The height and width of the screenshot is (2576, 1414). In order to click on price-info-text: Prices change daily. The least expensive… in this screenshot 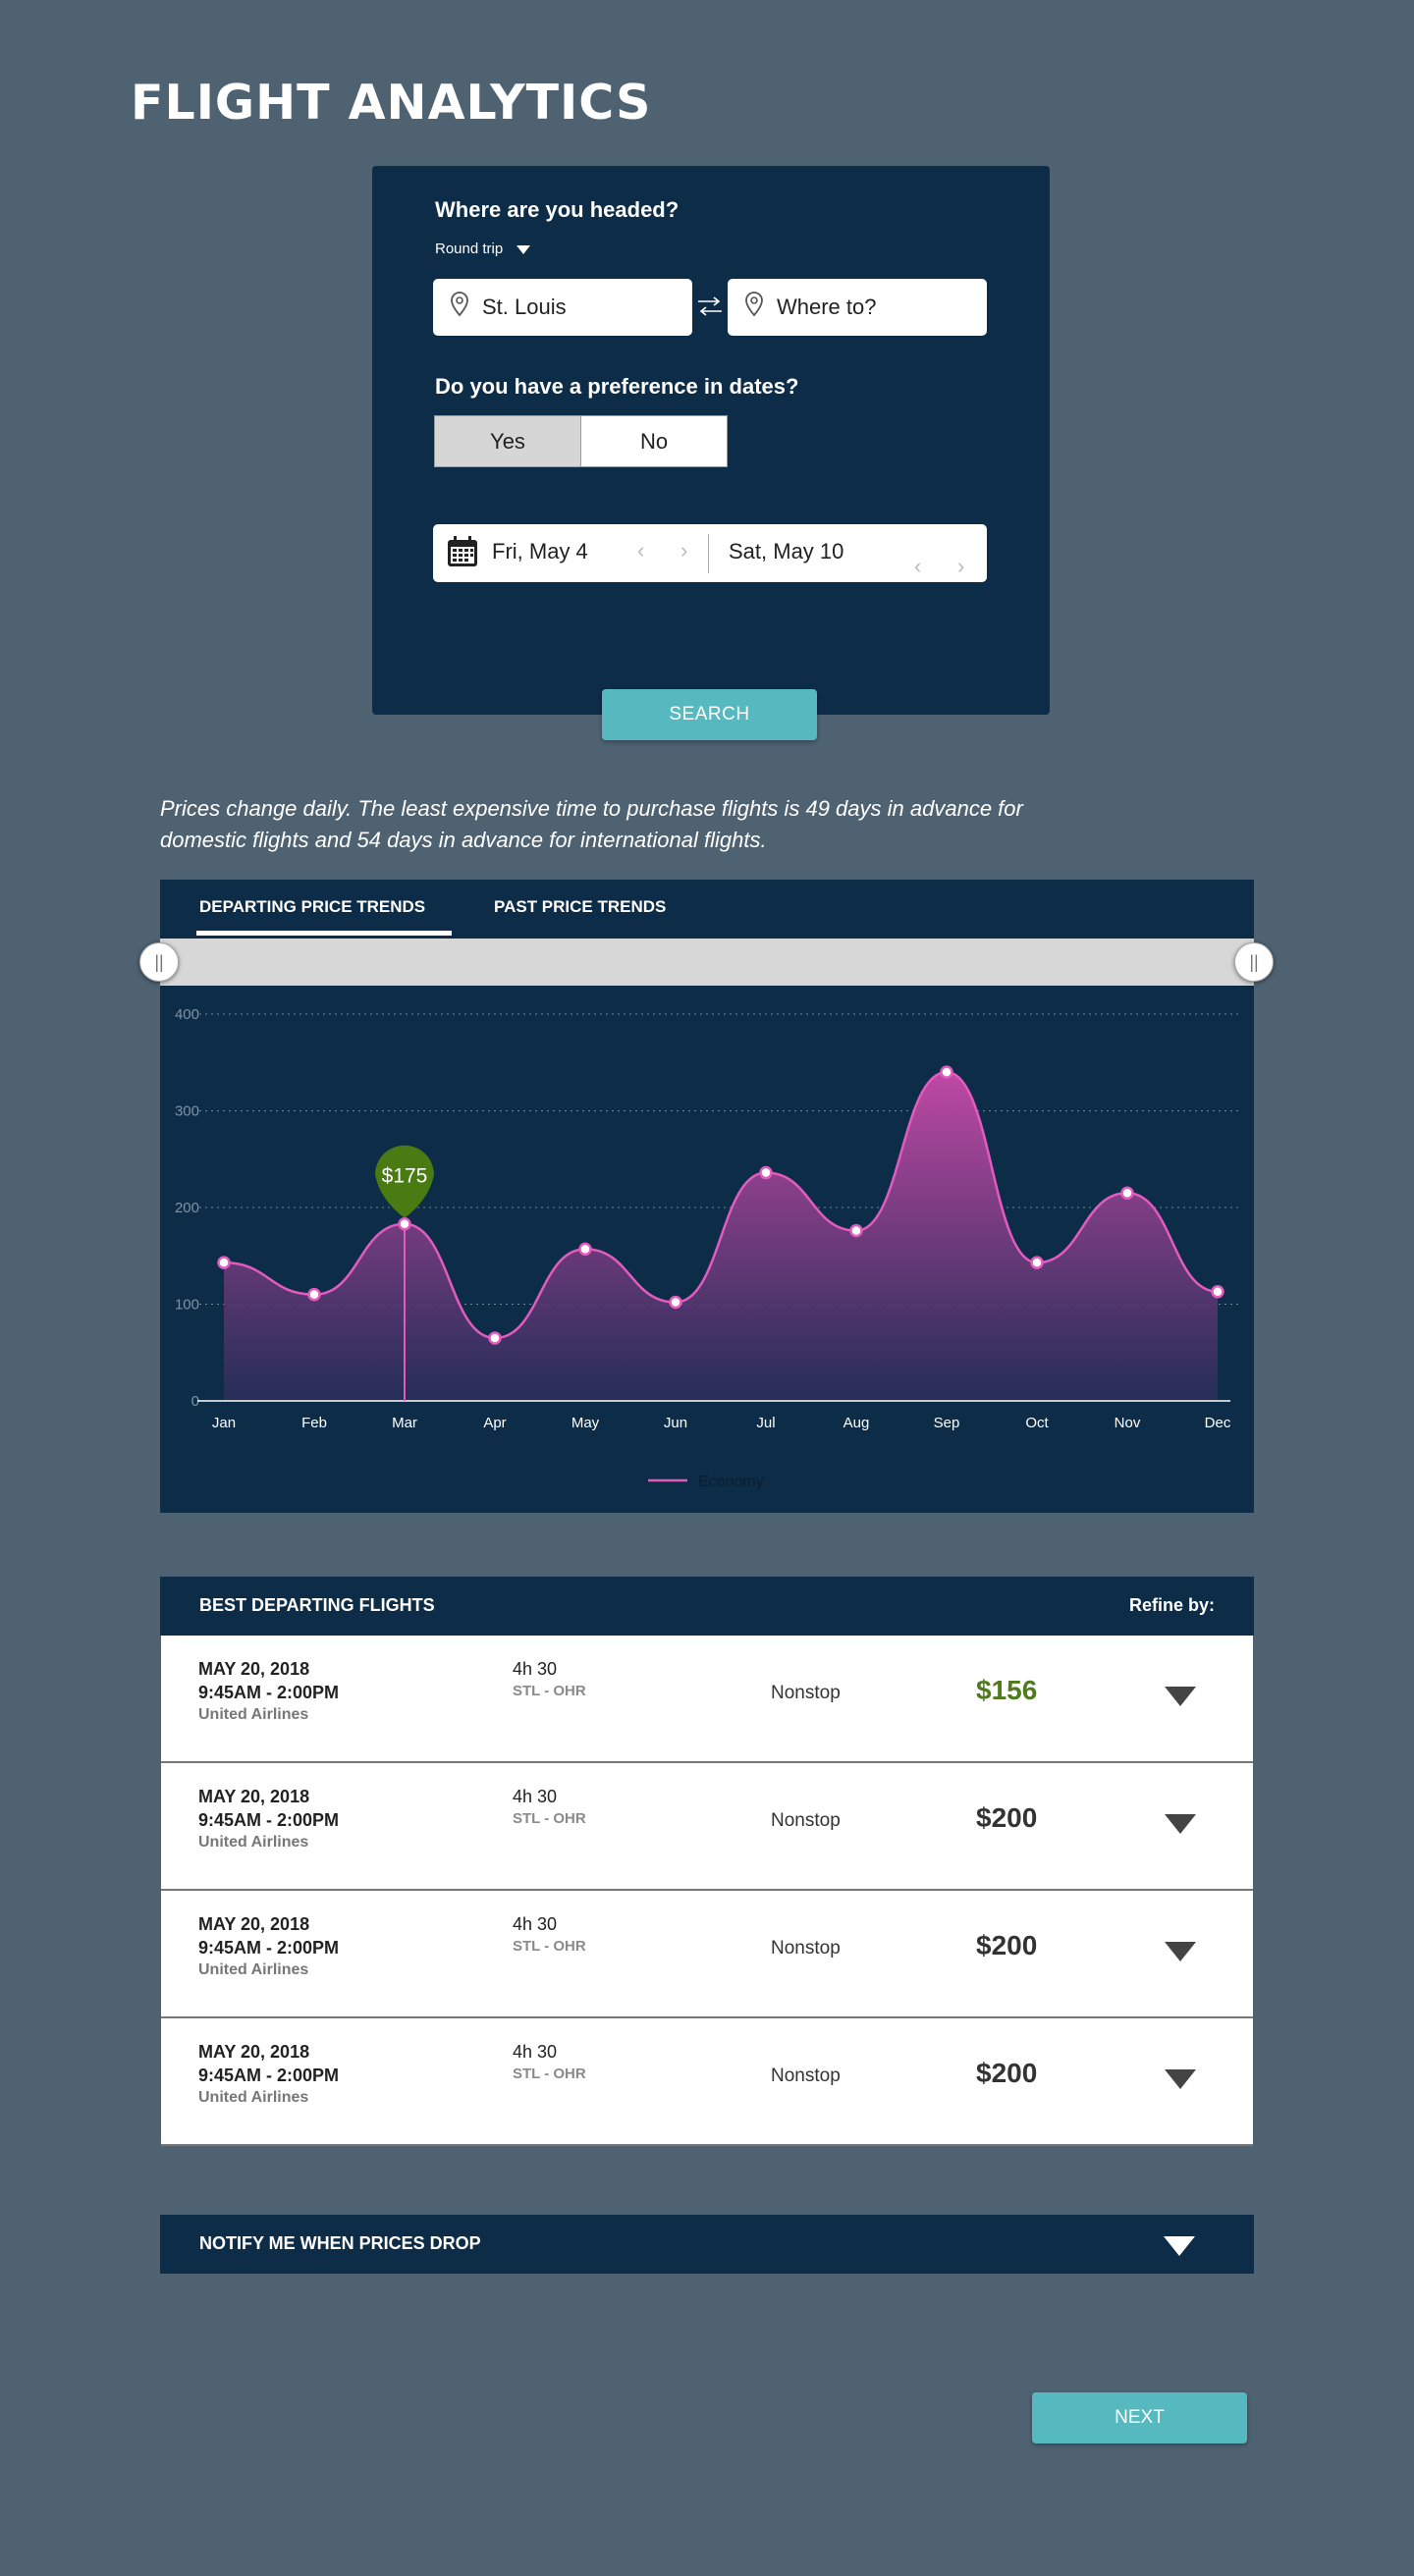, I will do `click(591, 824)`.